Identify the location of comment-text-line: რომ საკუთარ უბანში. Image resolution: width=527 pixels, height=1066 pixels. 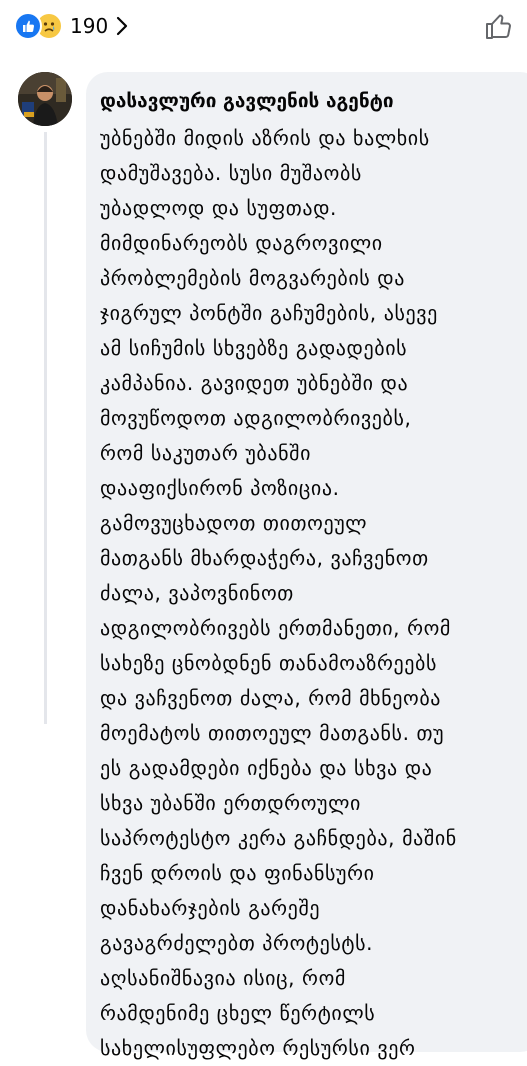
(206, 453).